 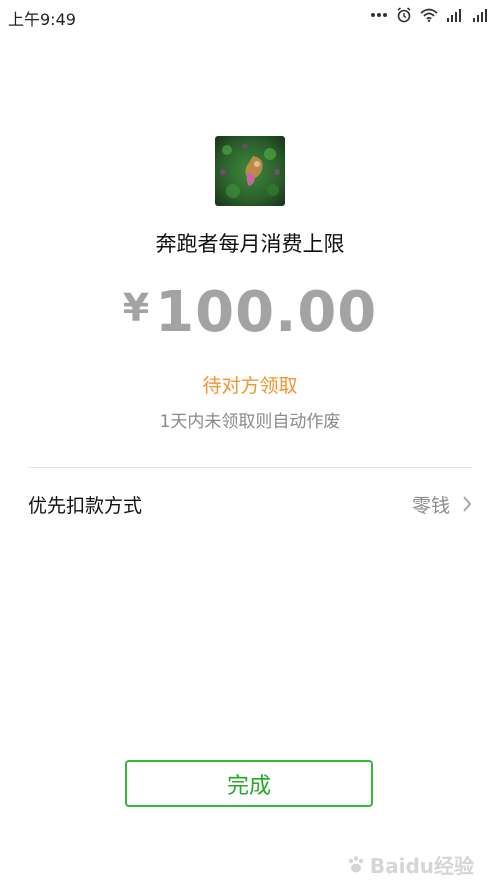 I want to click on more-dots-icon, so click(x=379, y=15).